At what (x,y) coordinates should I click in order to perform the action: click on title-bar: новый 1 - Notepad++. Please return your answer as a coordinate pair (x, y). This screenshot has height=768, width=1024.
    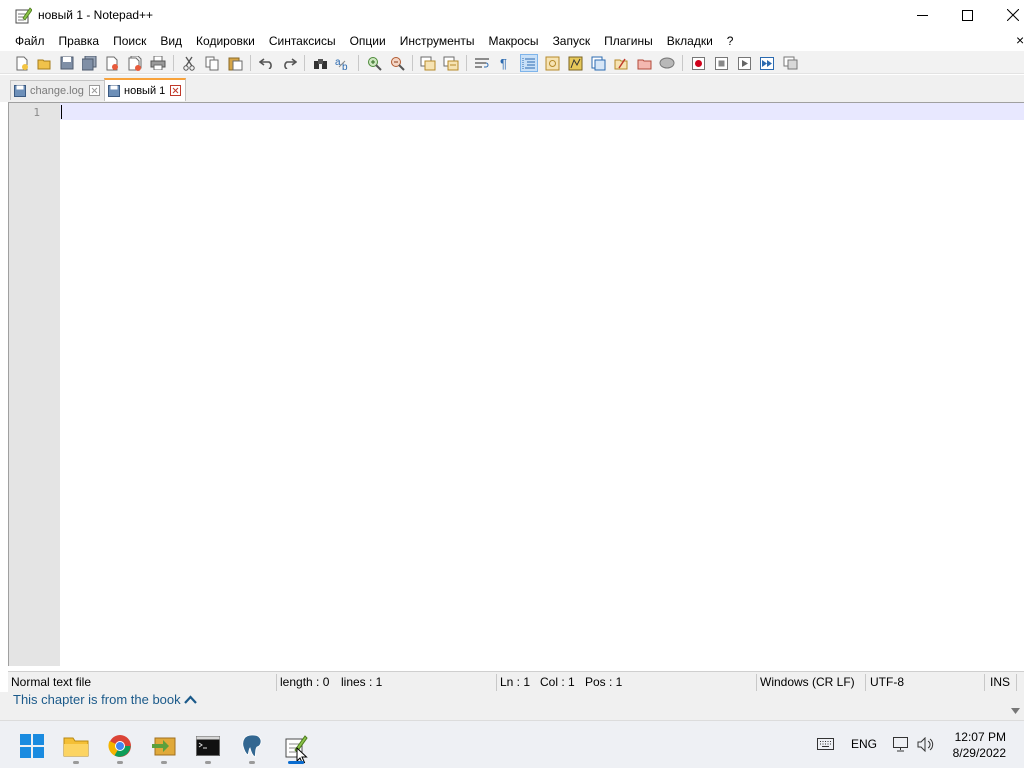
    Looking at the image, I should click on (512, 16).